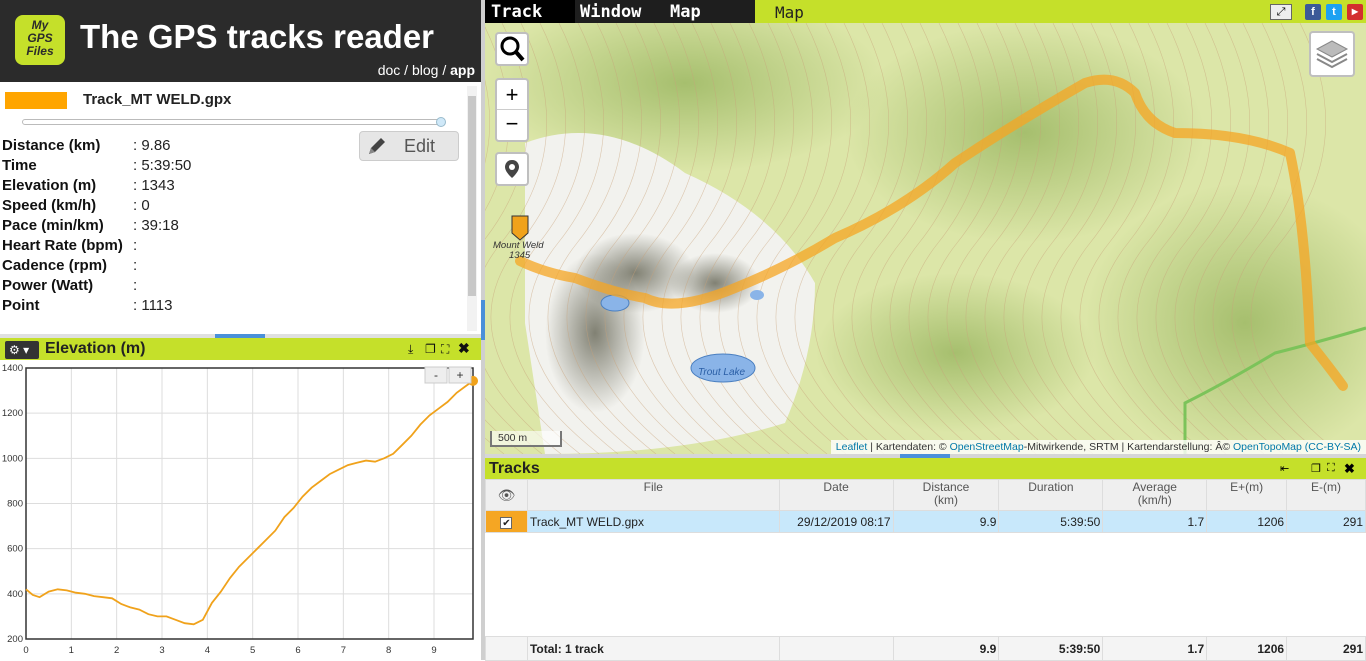 Image resolution: width=1366 pixels, height=661 pixels. What do you see at coordinates (1051, 648) in the screenshot?
I see `total-duration: 5:39:50` at bounding box center [1051, 648].